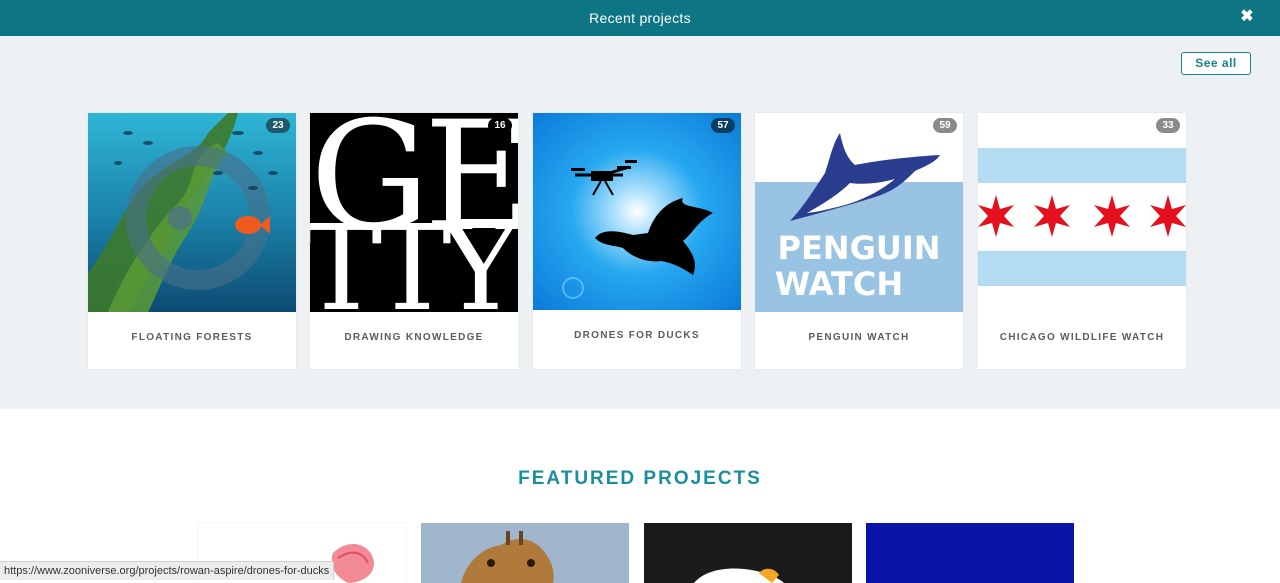 This screenshot has width=1280, height=583. I want to click on see-all-button: See all, so click(1216, 63).